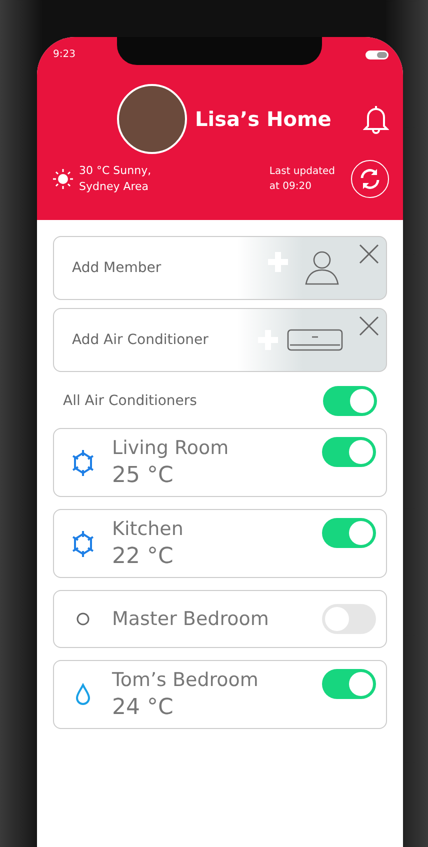  Describe the element at coordinates (220, 543) in the screenshot. I see `room-card: Kitchen 22 °C` at that location.